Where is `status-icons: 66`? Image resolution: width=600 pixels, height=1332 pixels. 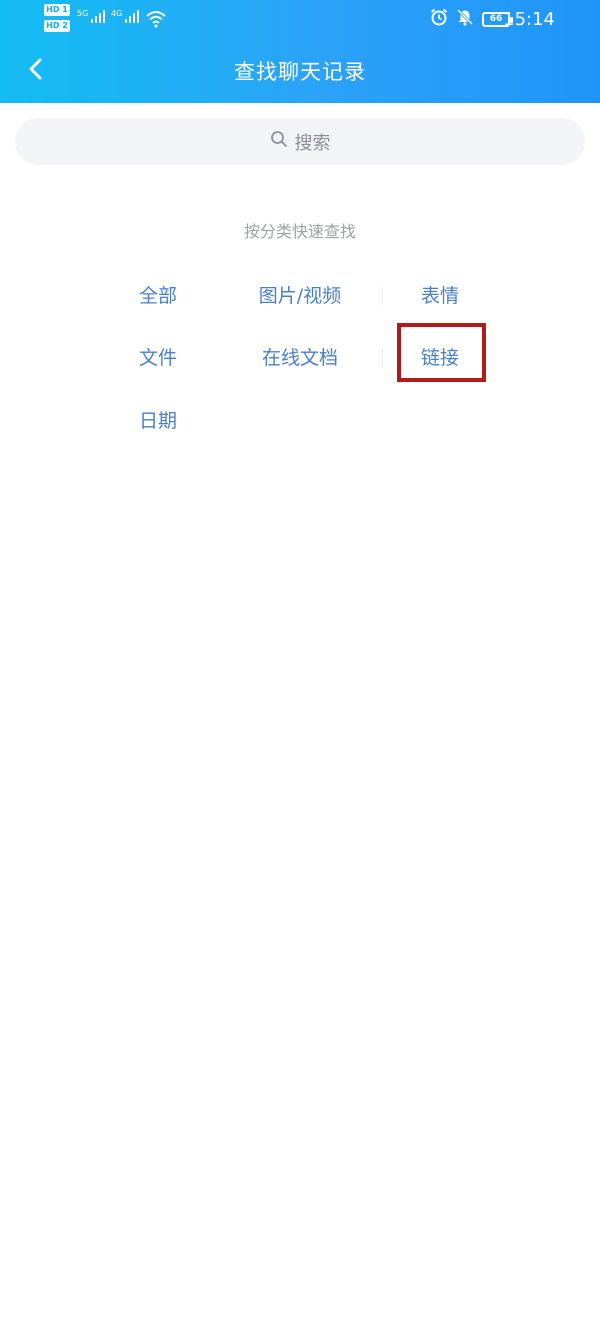 status-icons: 66 is located at coordinates (471, 19).